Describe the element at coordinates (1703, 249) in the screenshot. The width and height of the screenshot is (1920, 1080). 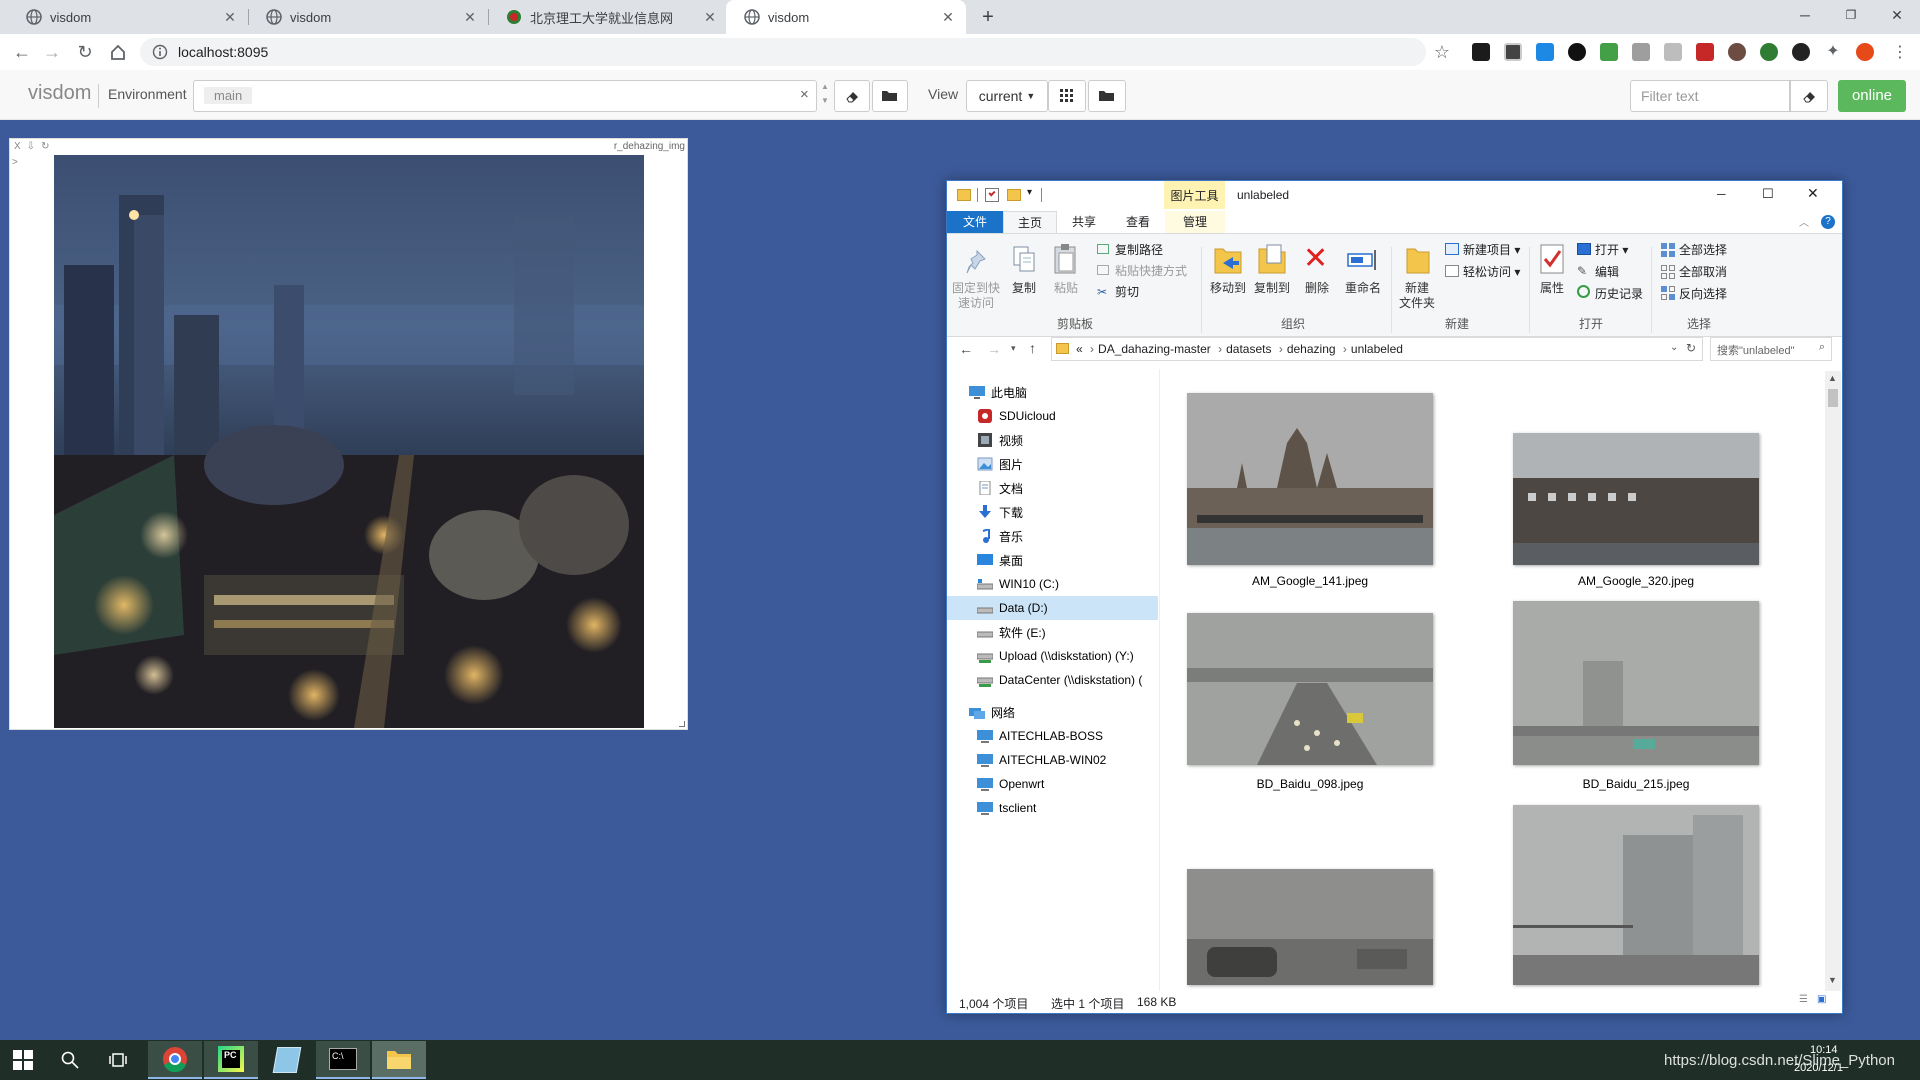
I see `select-all-button: 全部选择` at that location.